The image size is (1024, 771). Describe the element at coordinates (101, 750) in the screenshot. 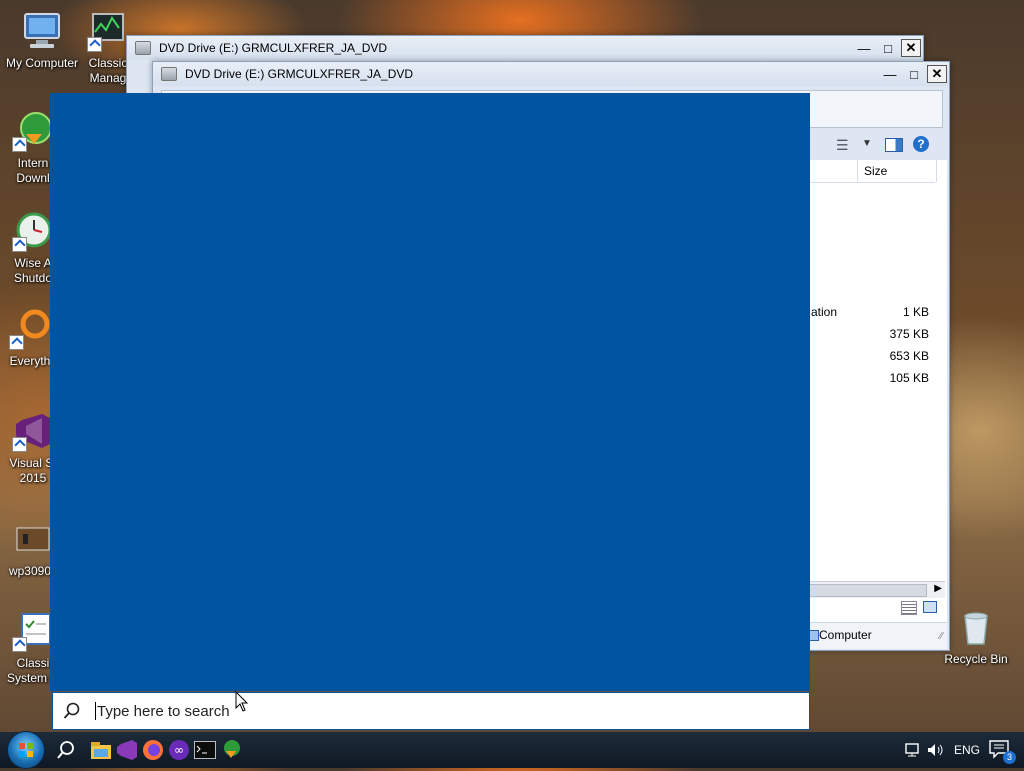

I see `file-explorer-icon` at that location.